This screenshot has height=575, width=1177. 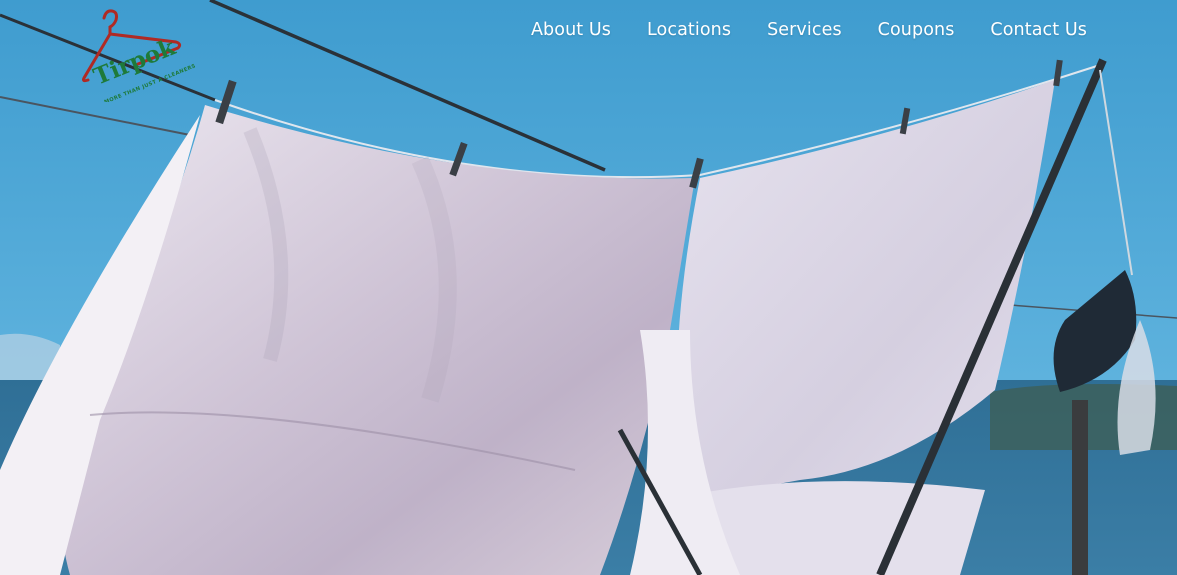 I want to click on nav-link-contact-us: Contact Us, so click(x=1038, y=30).